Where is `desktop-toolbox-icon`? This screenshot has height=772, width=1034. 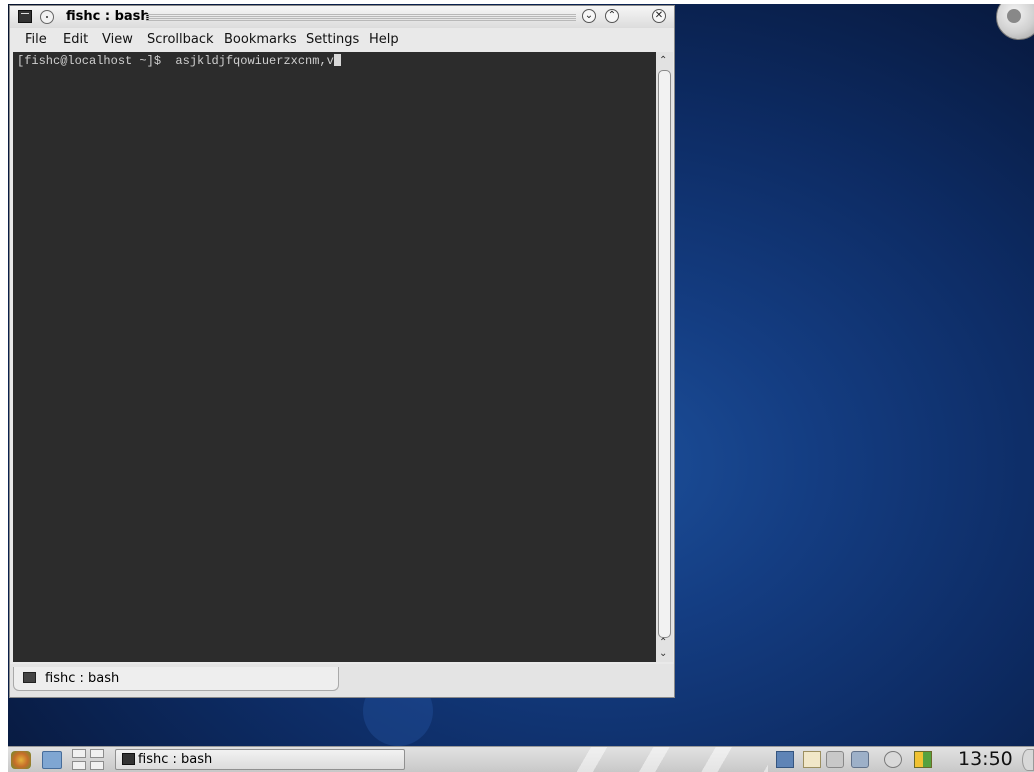 desktop-toolbox-icon is located at coordinates (1015, 22).